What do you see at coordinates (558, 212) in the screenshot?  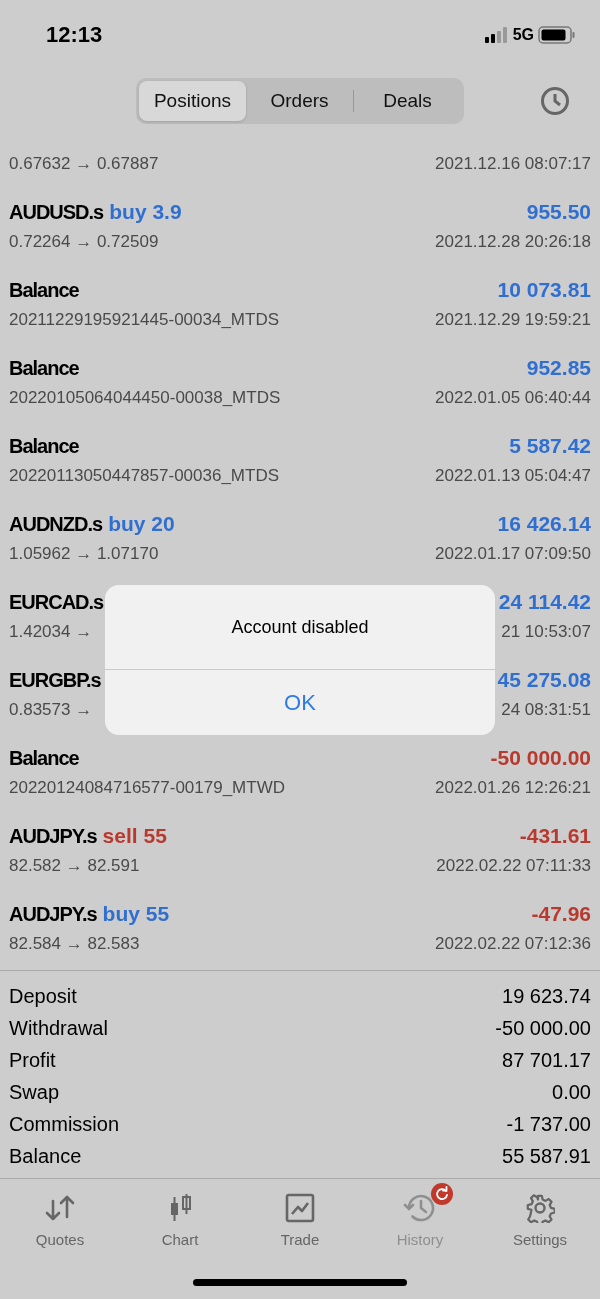 I see `profit-amount: 955.50` at bounding box center [558, 212].